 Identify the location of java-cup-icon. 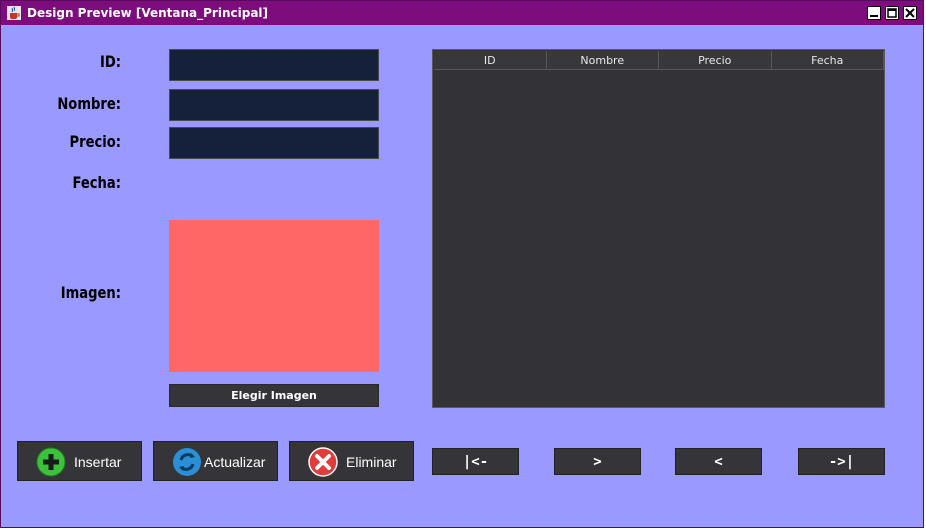
(14, 13).